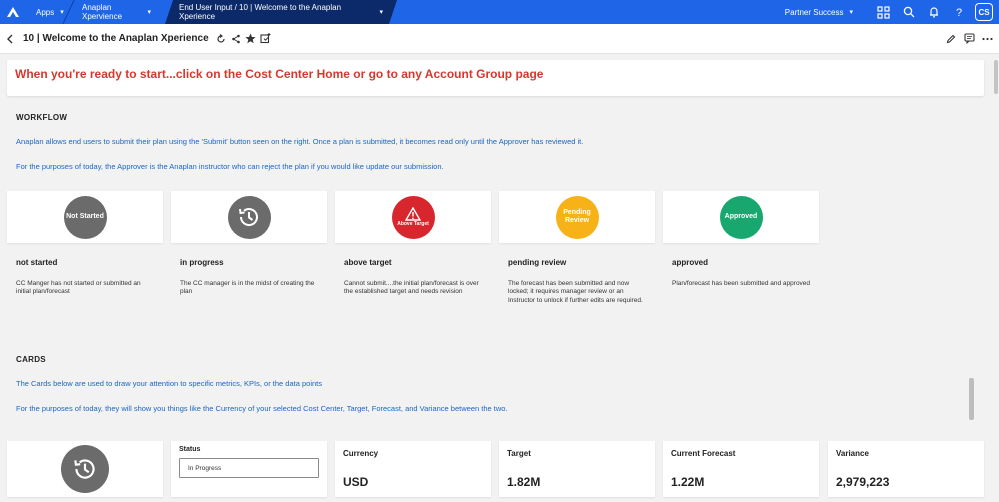 The image size is (999, 502). What do you see at coordinates (519, 453) in the screenshot?
I see `target-label: Target` at bounding box center [519, 453].